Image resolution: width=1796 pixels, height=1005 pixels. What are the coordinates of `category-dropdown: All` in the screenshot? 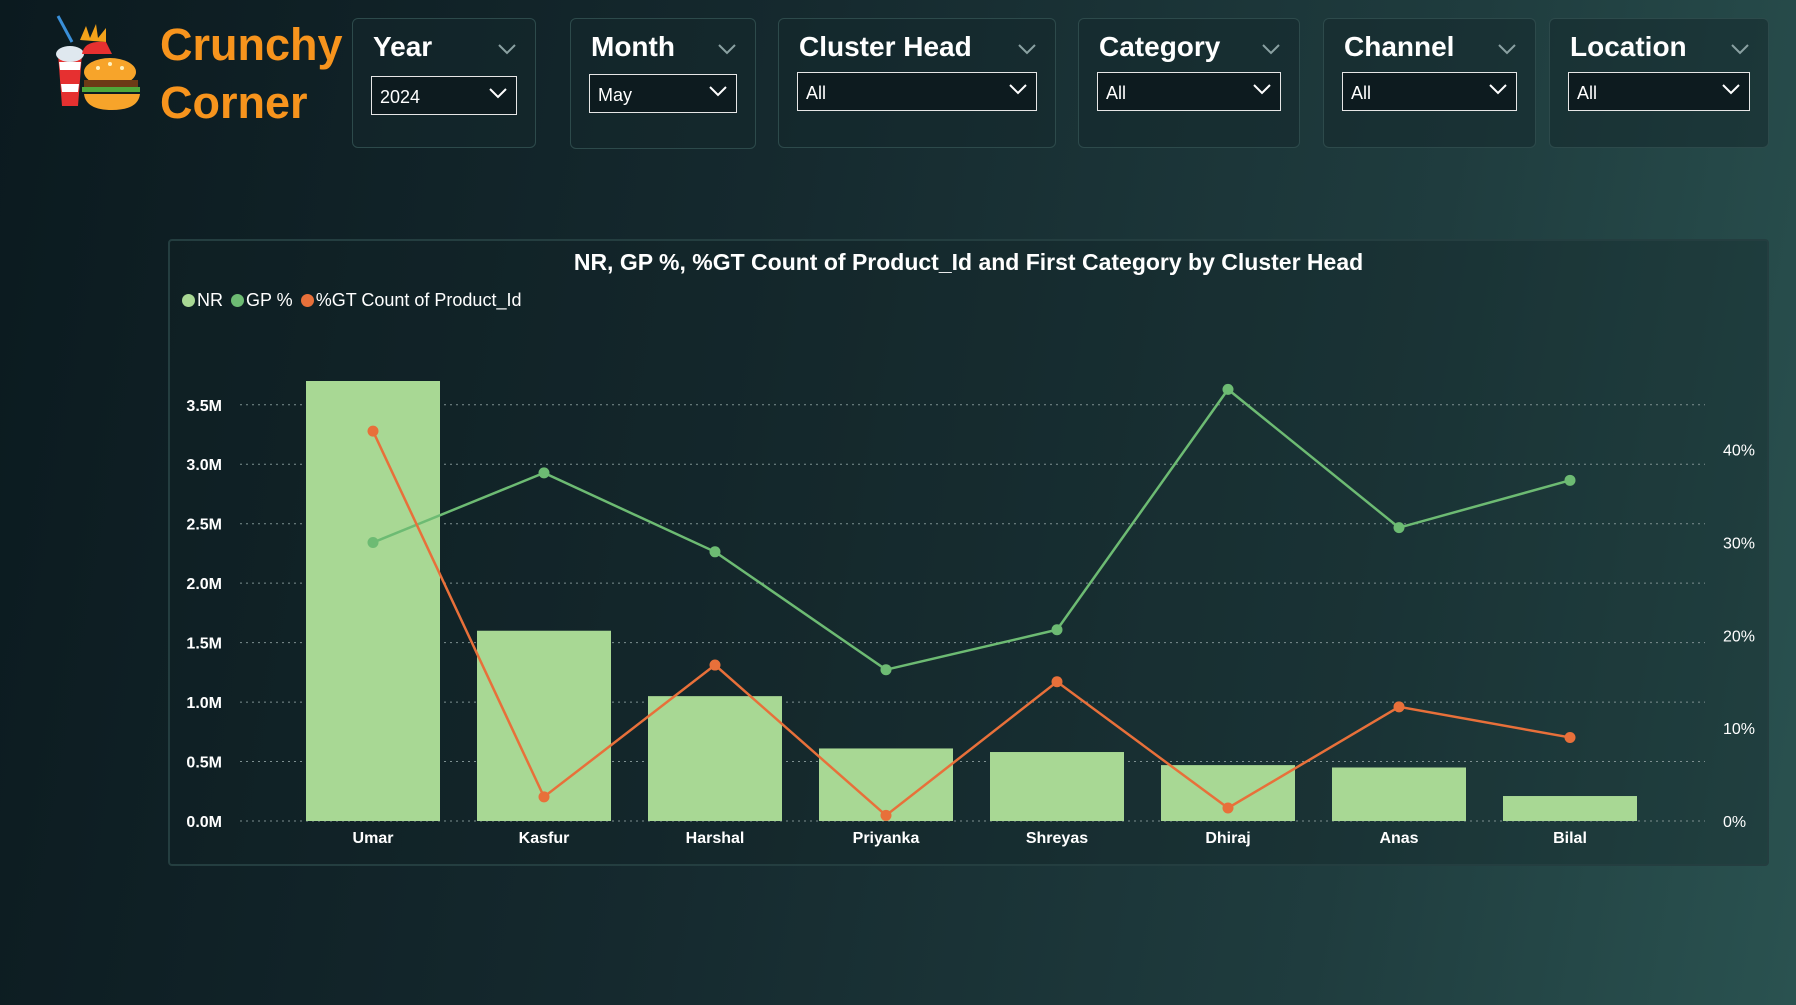 It's located at (1189, 91).